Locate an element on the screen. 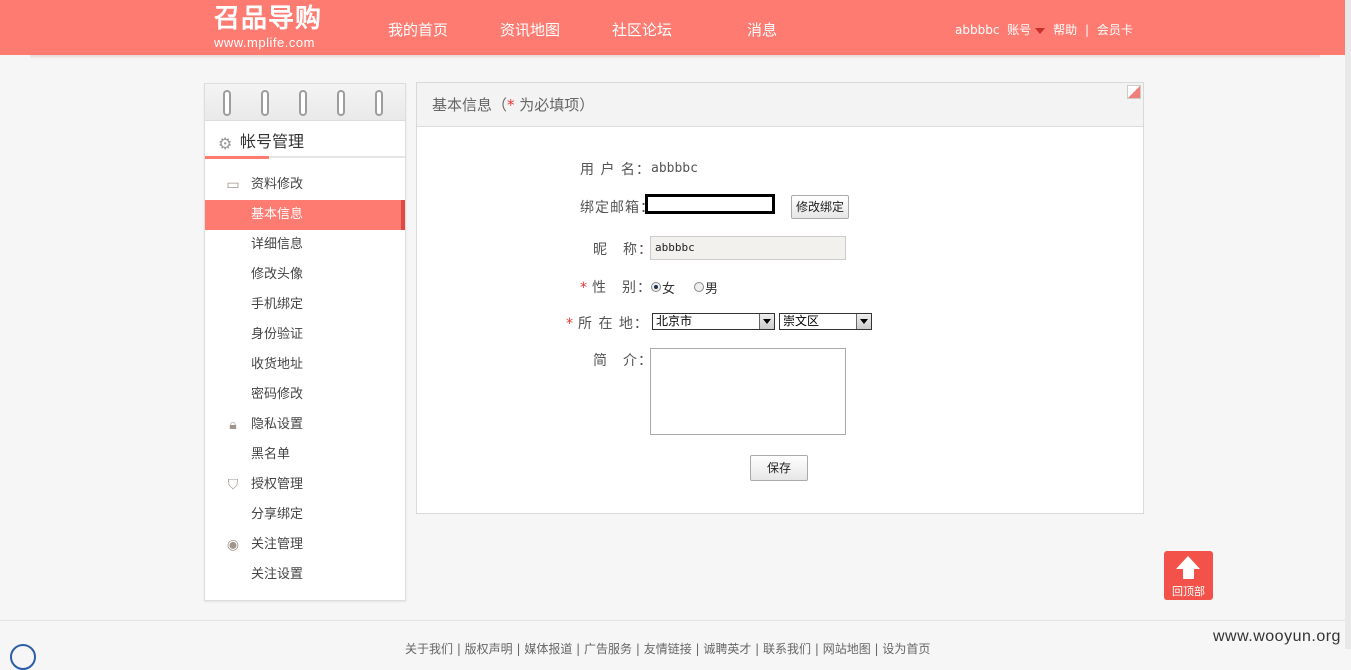  gender-male-radio is located at coordinates (699, 287).